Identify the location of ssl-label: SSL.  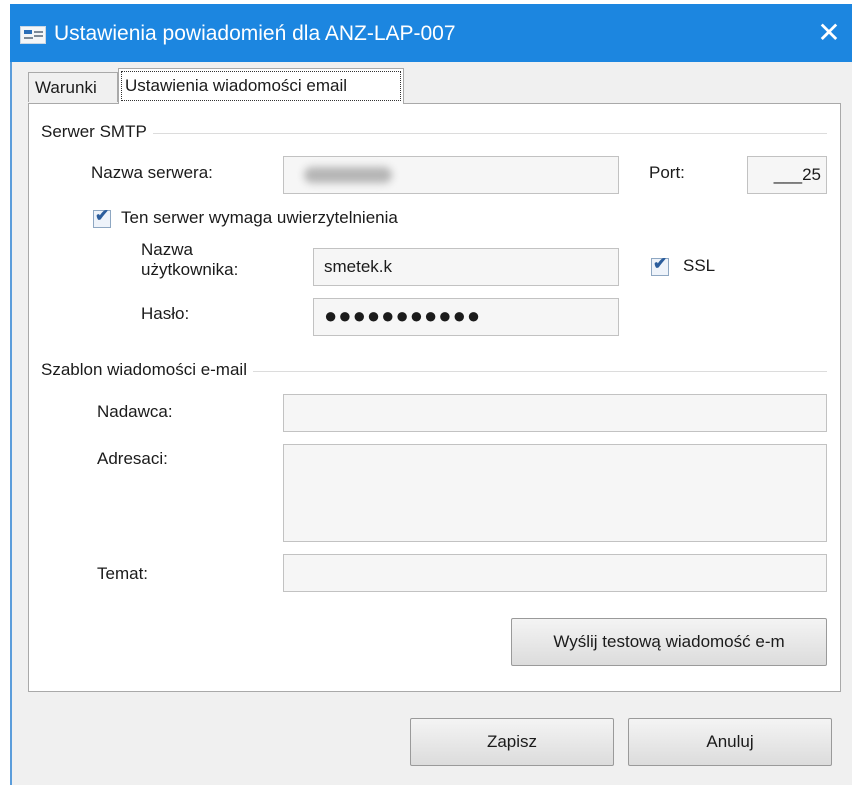
(699, 265).